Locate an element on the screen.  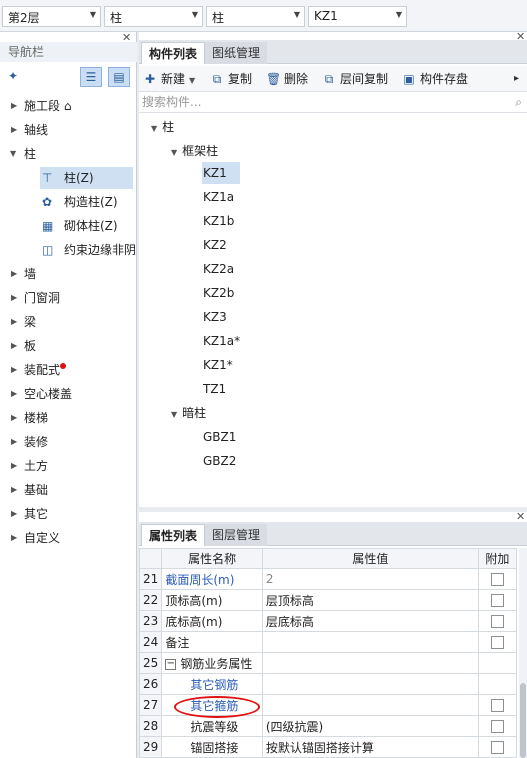
nav-item-decoration: ▶ 装修 is located at coordinates (68, 442).